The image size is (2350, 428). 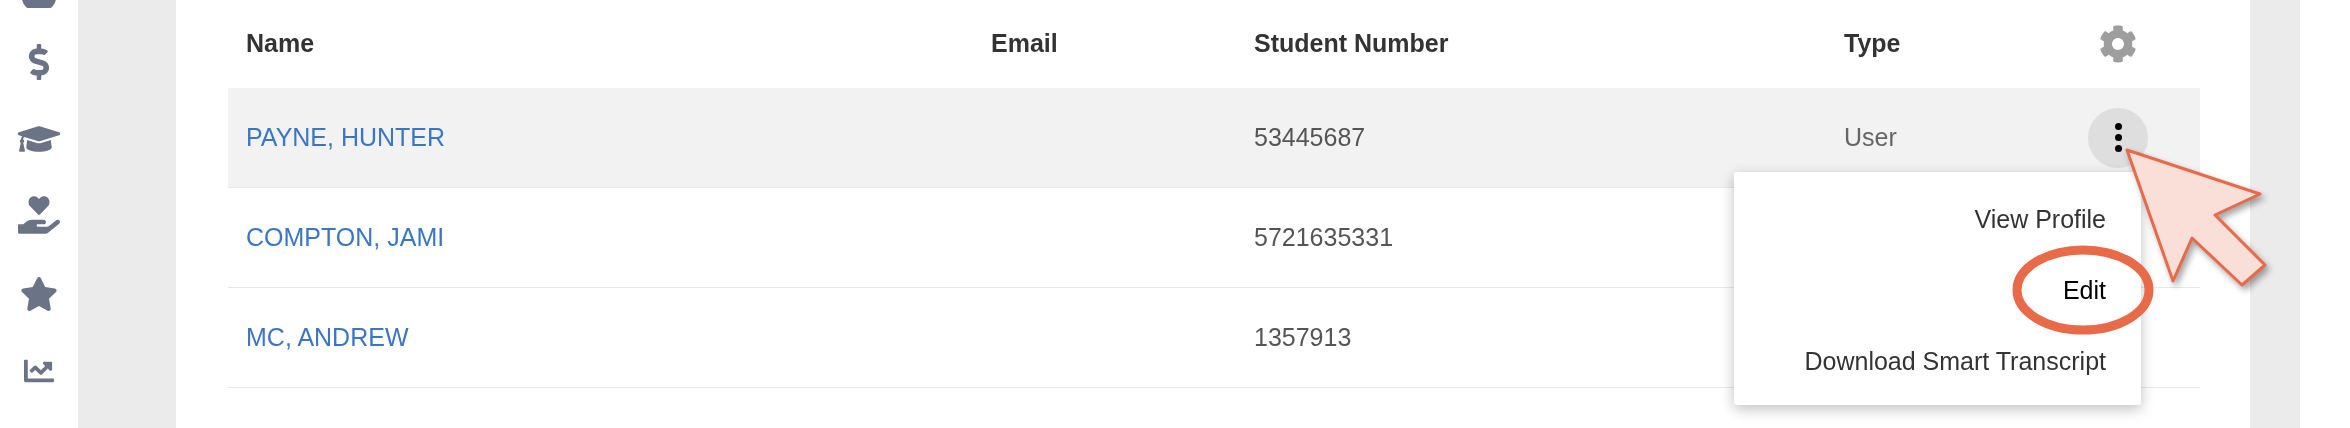 What do you see at coordinates (2118, 44) in the screenshot?
I see `settings-icon` at bounding box center [2118, 44].